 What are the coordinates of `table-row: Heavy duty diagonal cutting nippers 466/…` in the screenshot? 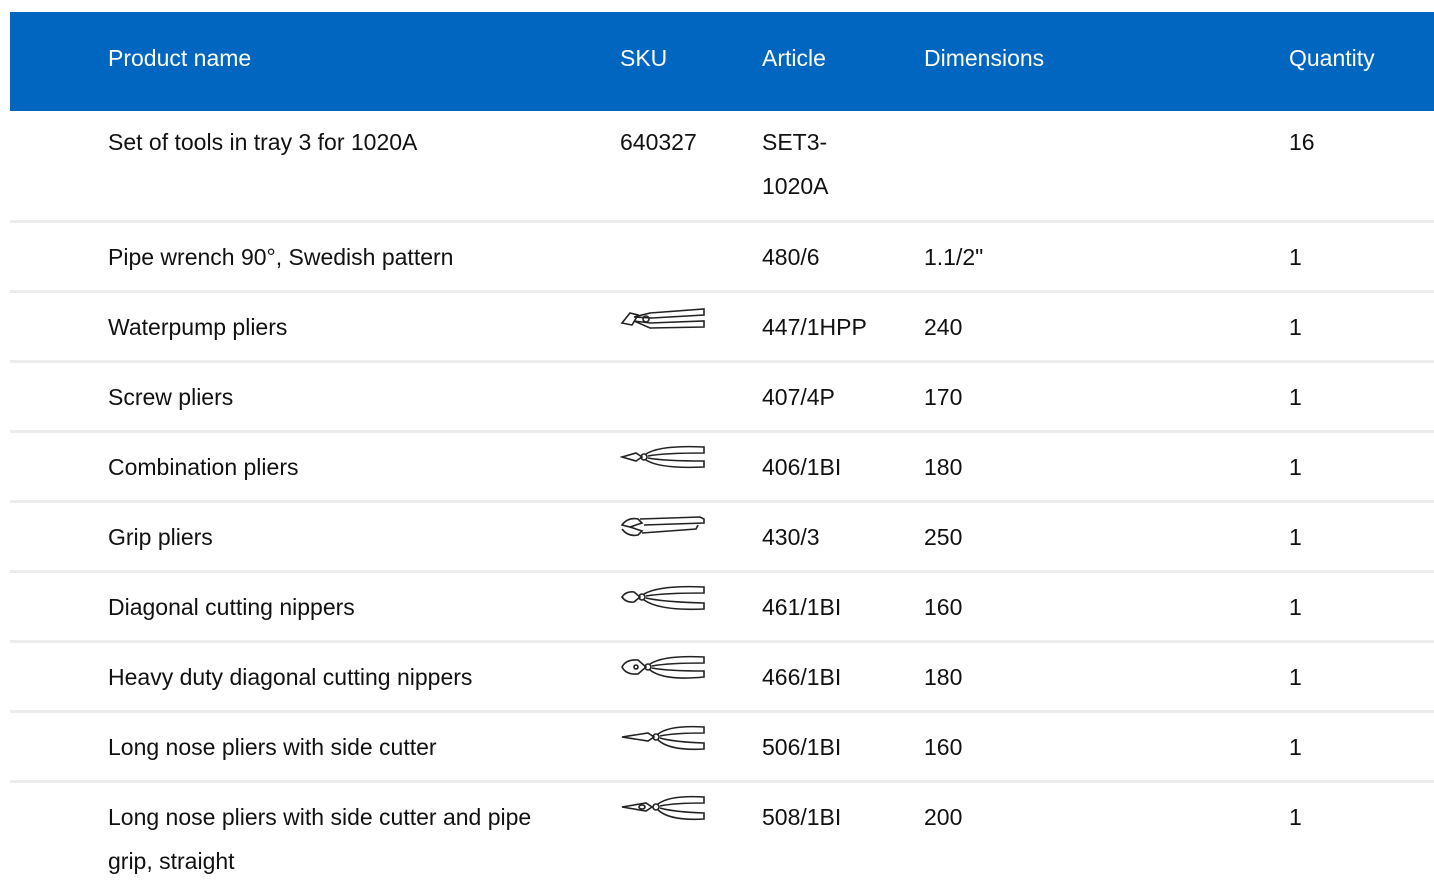 It's located at (722, 678).